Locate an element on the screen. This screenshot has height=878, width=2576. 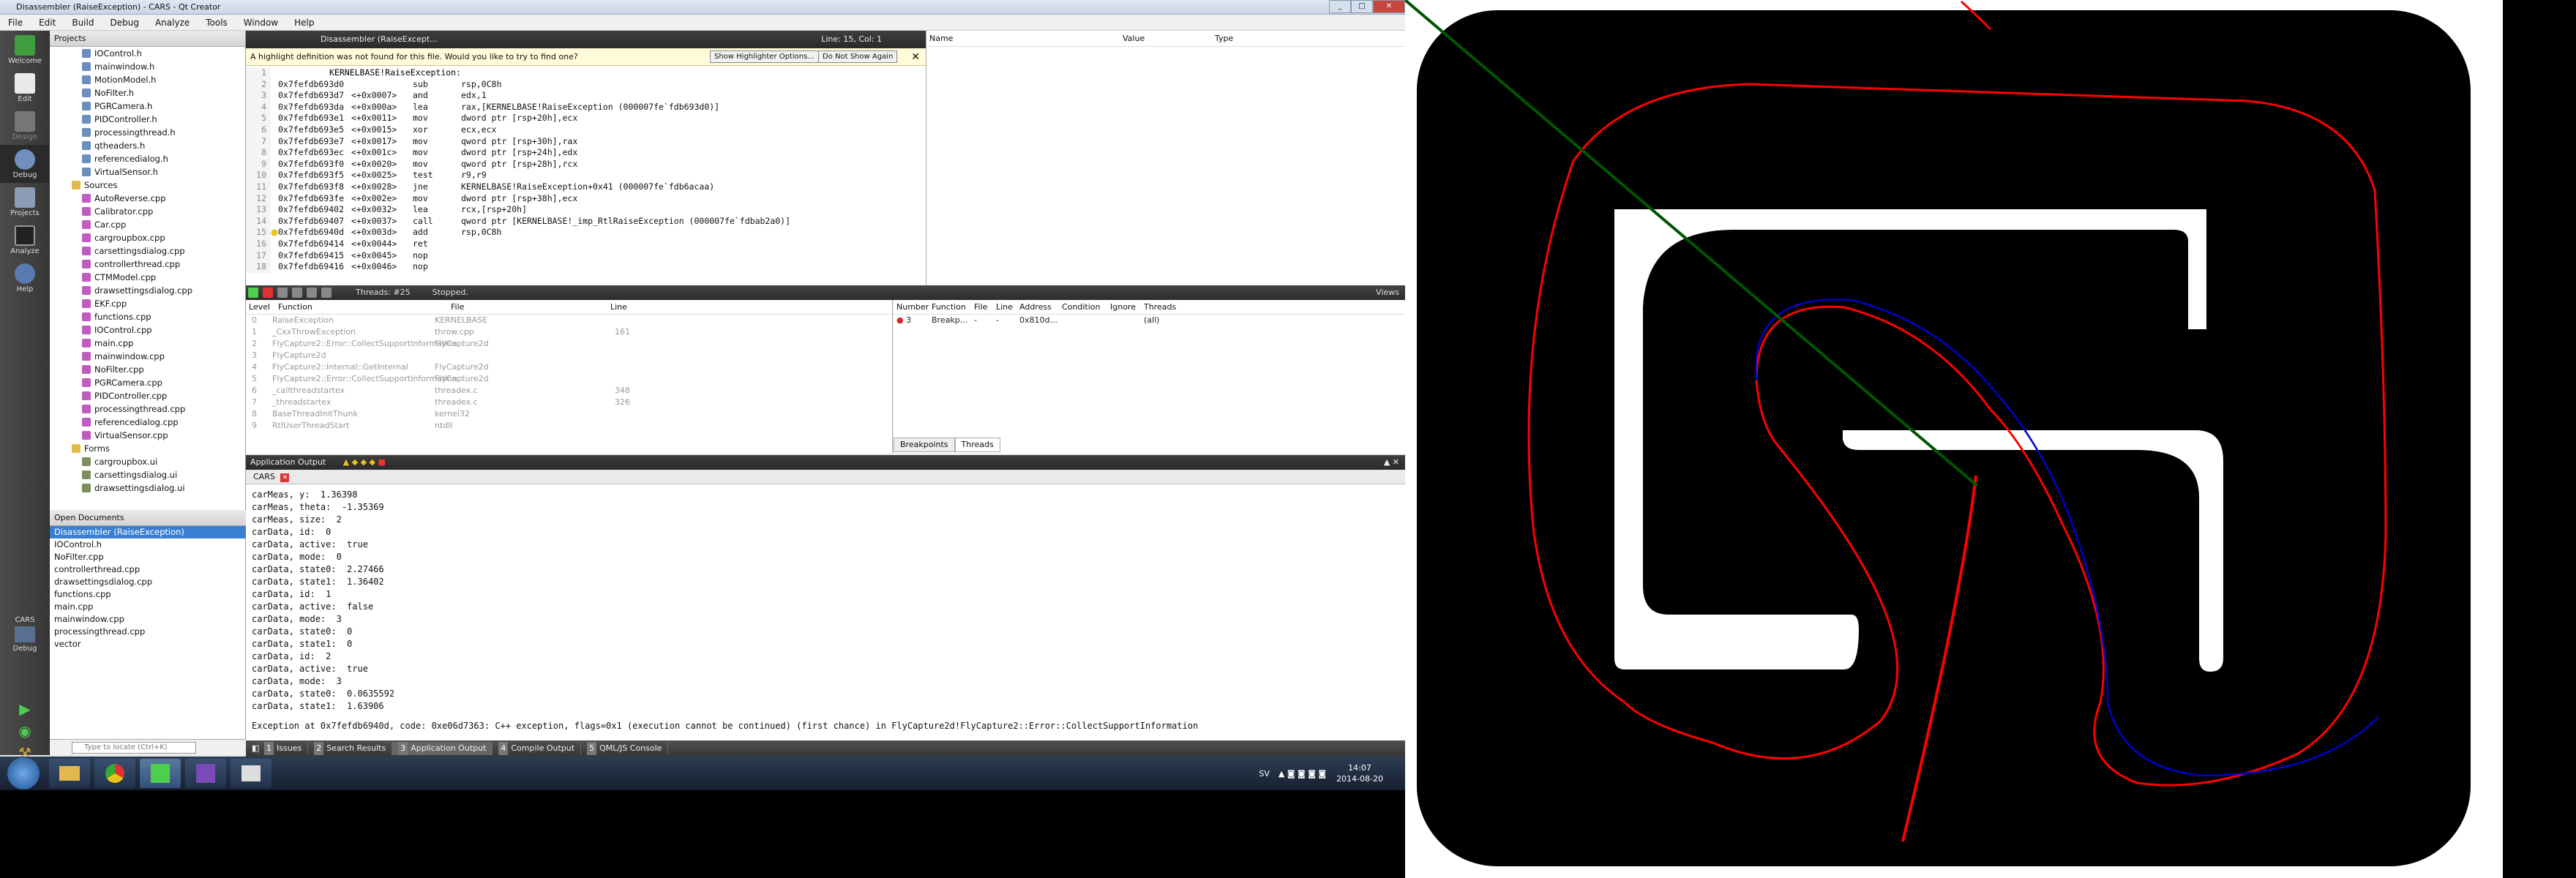
tree-item: NoFilter.cpp is located at coordinates (147, 369).